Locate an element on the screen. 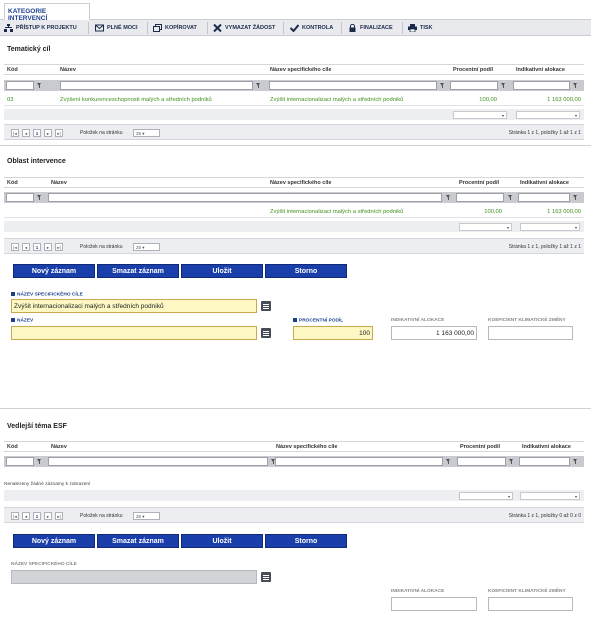 Image resolution: width=591 pixels, height=624 pixels. alokace-field: 1 163 000,00 is located at coordinates (434, 333).